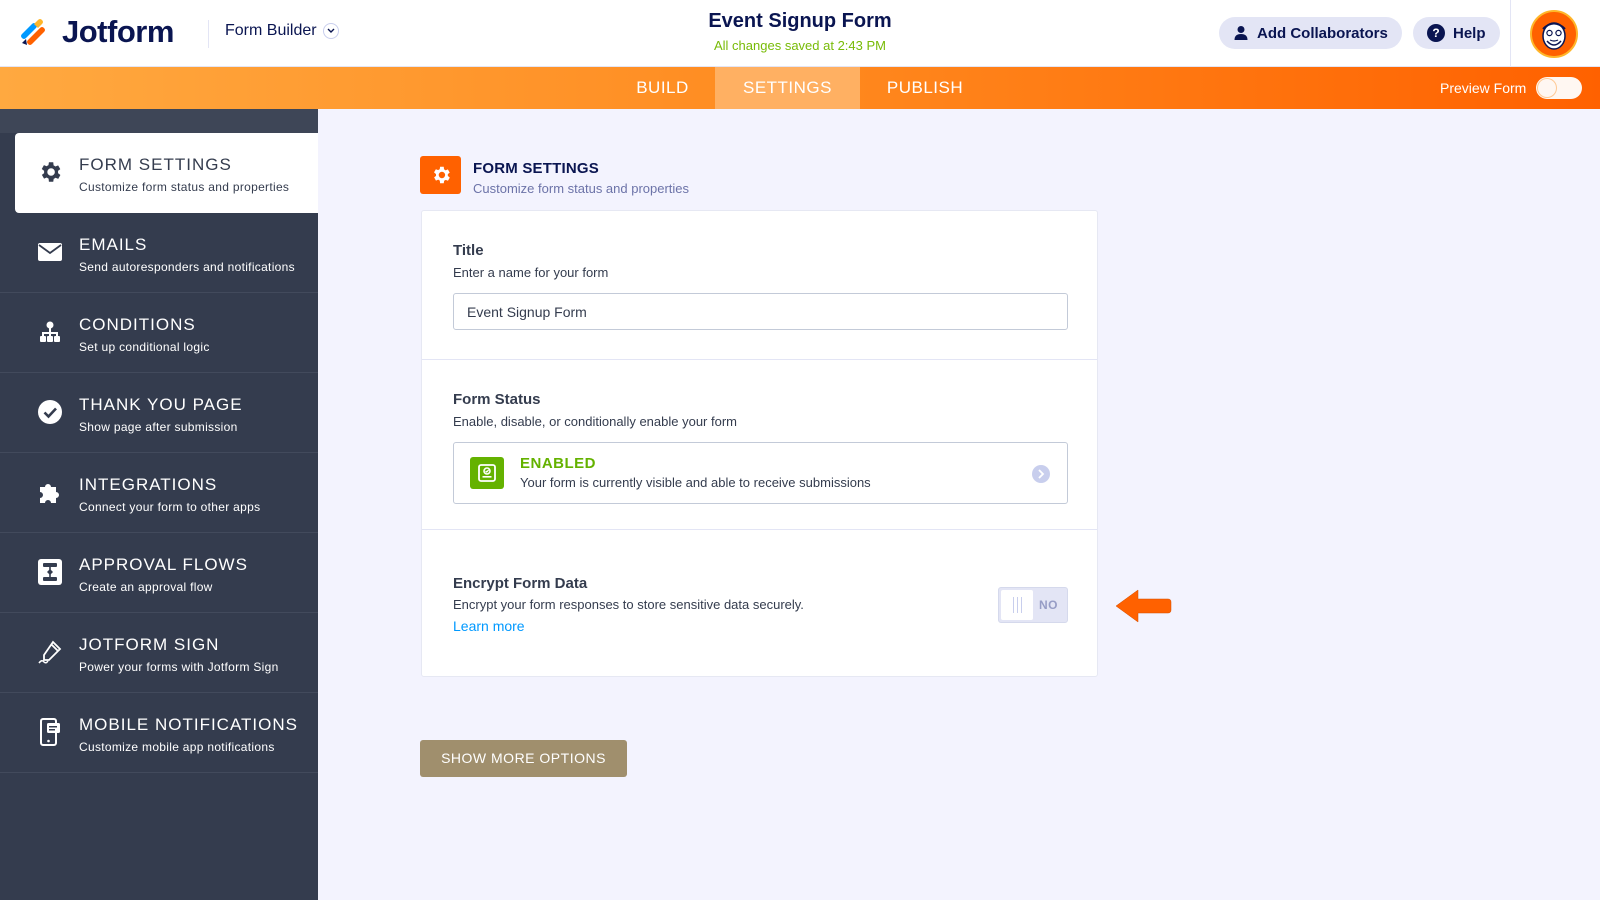 This screenshot has height=900, width=1600. I want to click on sidebar-item-subtitle: Connect your form to other apps, so click(170, 507).